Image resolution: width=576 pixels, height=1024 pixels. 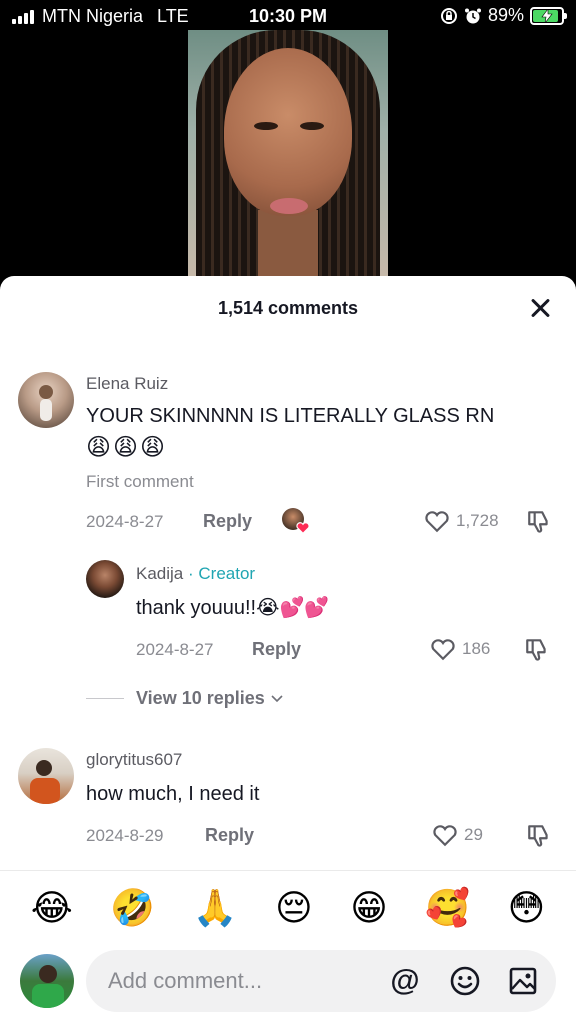 What do you see at coordinates (160, 573) in the screenshot?
I see `reply-username-text: Kadija` at bounding box center [160, 573].